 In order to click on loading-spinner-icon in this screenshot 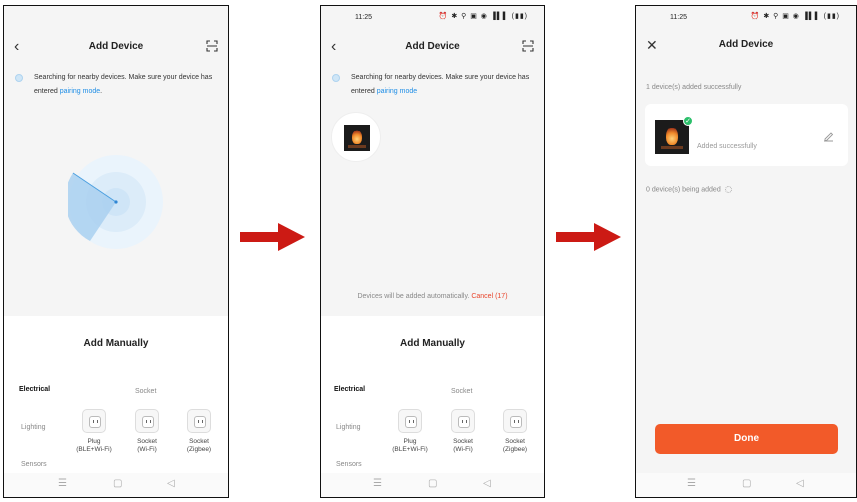, I will do `click(728, 189)`.